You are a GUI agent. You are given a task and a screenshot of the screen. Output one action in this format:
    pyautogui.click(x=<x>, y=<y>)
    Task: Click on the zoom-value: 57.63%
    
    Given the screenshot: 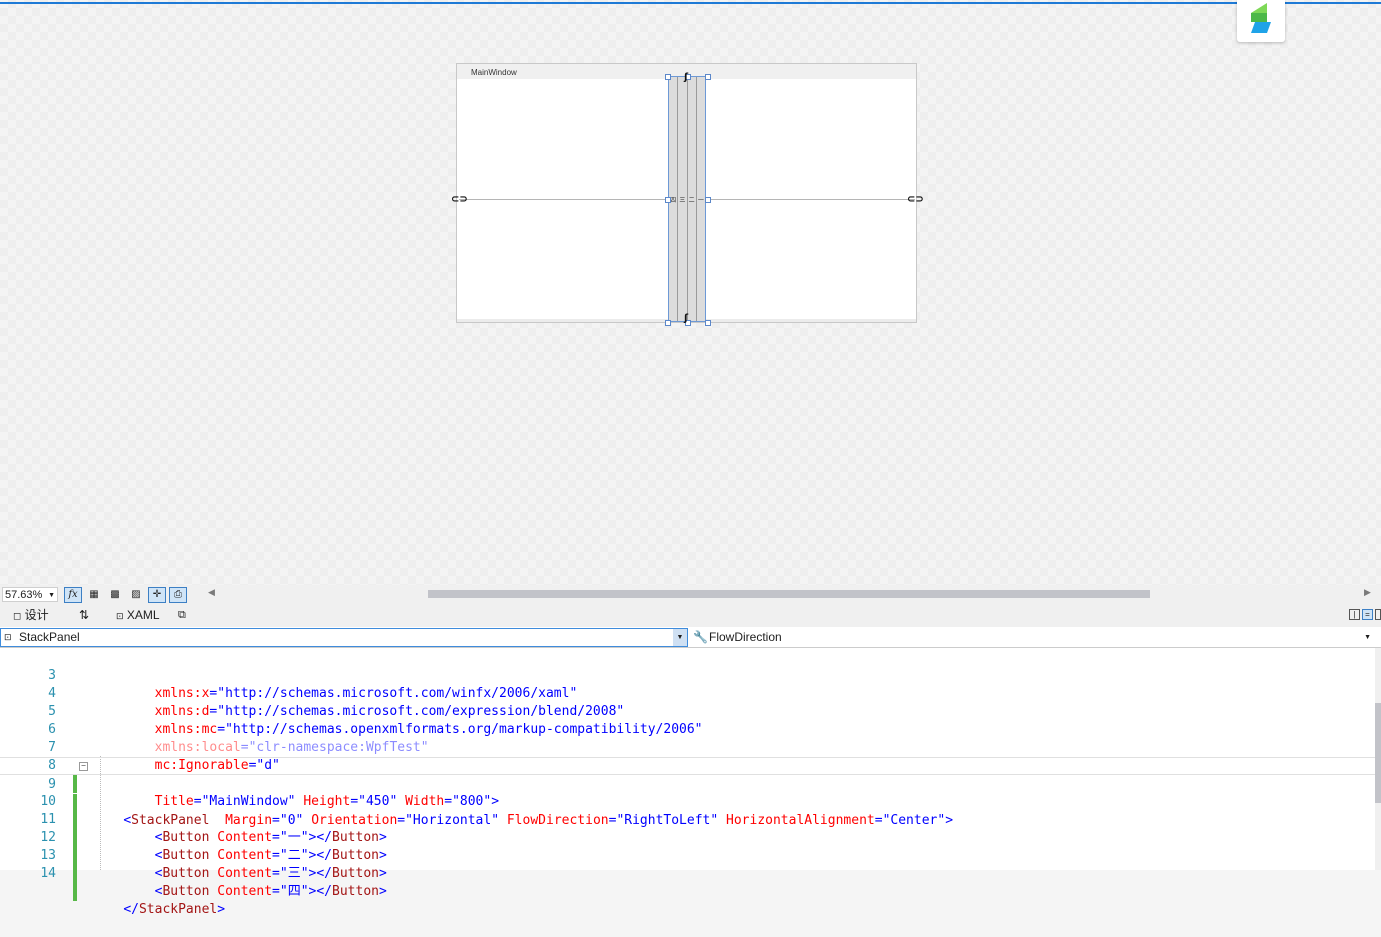 What is the action you would take?
    pyautogui.click(x=24, y=595)
    